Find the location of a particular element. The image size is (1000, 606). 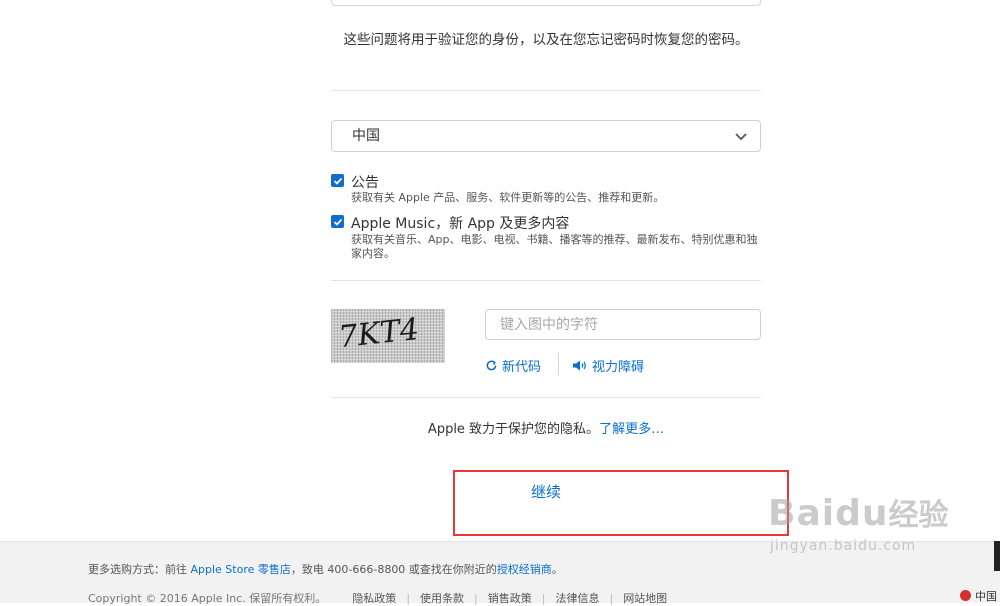

watermark-brand: Baidu is located at coordinates (828, 513).